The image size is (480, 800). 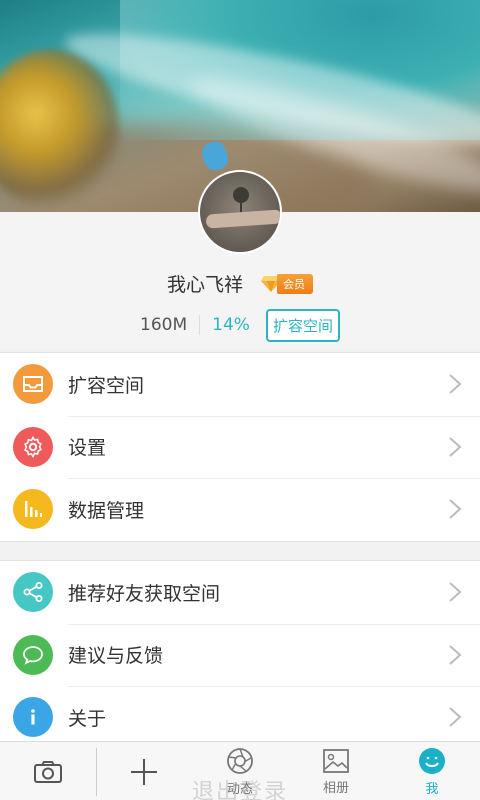 I want to click on camera-icon, so click(x=48, y=771).